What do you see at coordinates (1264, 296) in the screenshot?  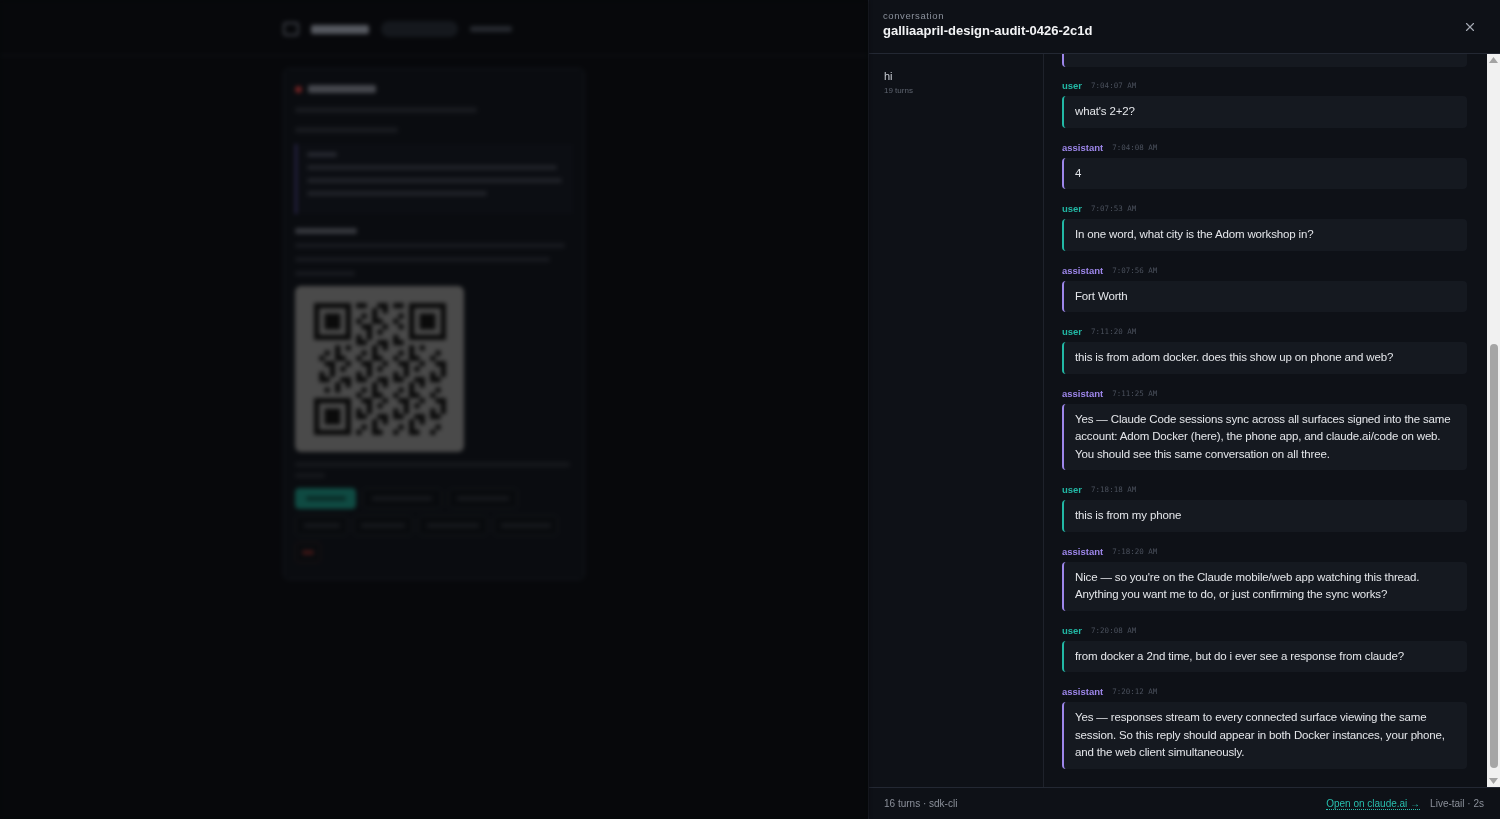 I see `message-text: Fort Worth` at bounding box center [1264, 296].